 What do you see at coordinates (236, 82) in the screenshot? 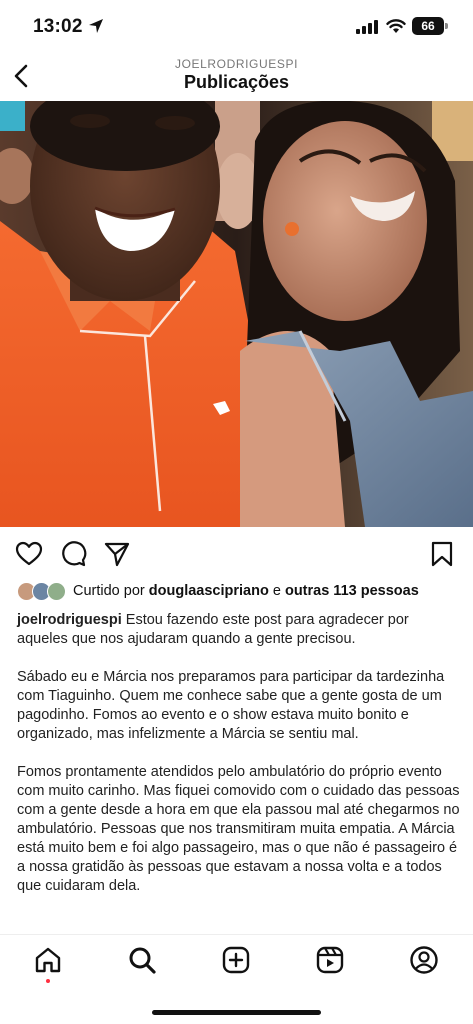
I see `page-title: Publicações` at bounding box center [236, 82].